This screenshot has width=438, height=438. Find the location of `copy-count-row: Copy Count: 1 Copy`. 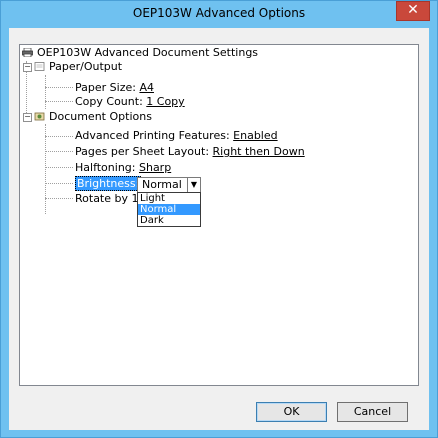

copy-count-row: Copy Count: 1 Copy is located at coordinates (130, 101).